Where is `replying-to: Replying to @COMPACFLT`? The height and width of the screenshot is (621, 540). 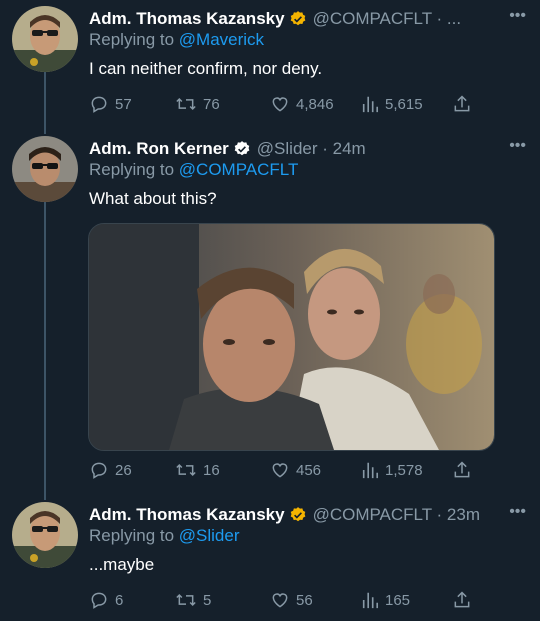
replying-to: Replying to @COMPACFLT is located at coordinates (193, 170).